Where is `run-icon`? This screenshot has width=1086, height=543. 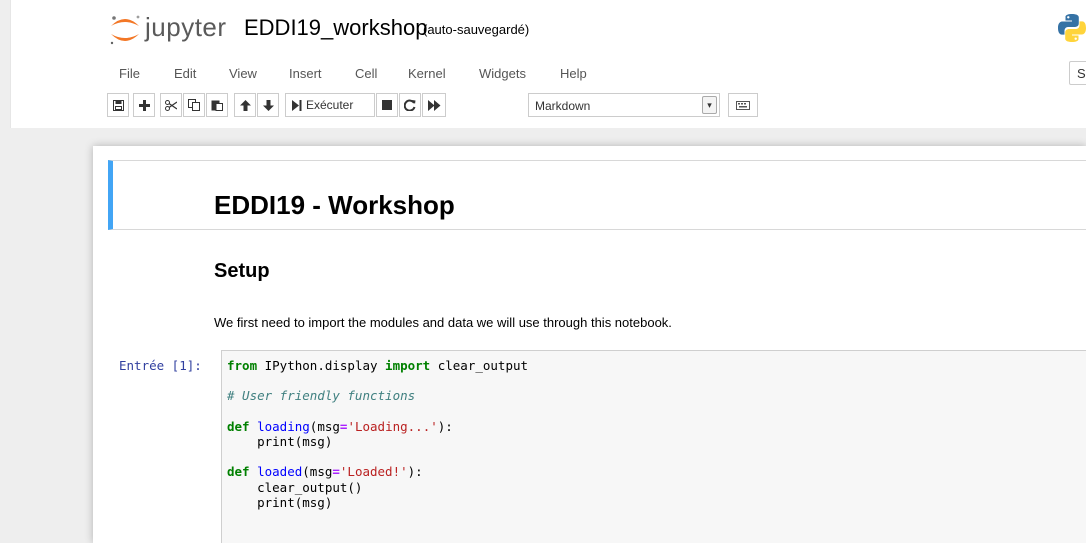
run-icon is located at coordinates (297, 105).